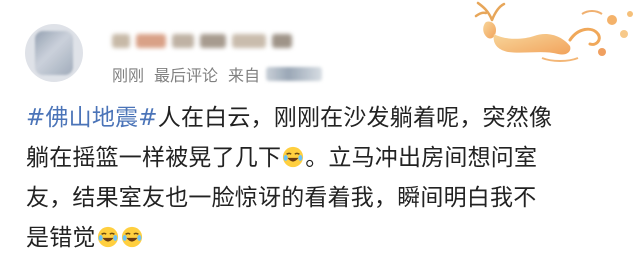 Image resolution: width=641 pixels, height=270 pixels. What do you see at coordinates (61, 238) in the screenshot?
I see `content-text: 是错觉` at bounding box center [61, 238].